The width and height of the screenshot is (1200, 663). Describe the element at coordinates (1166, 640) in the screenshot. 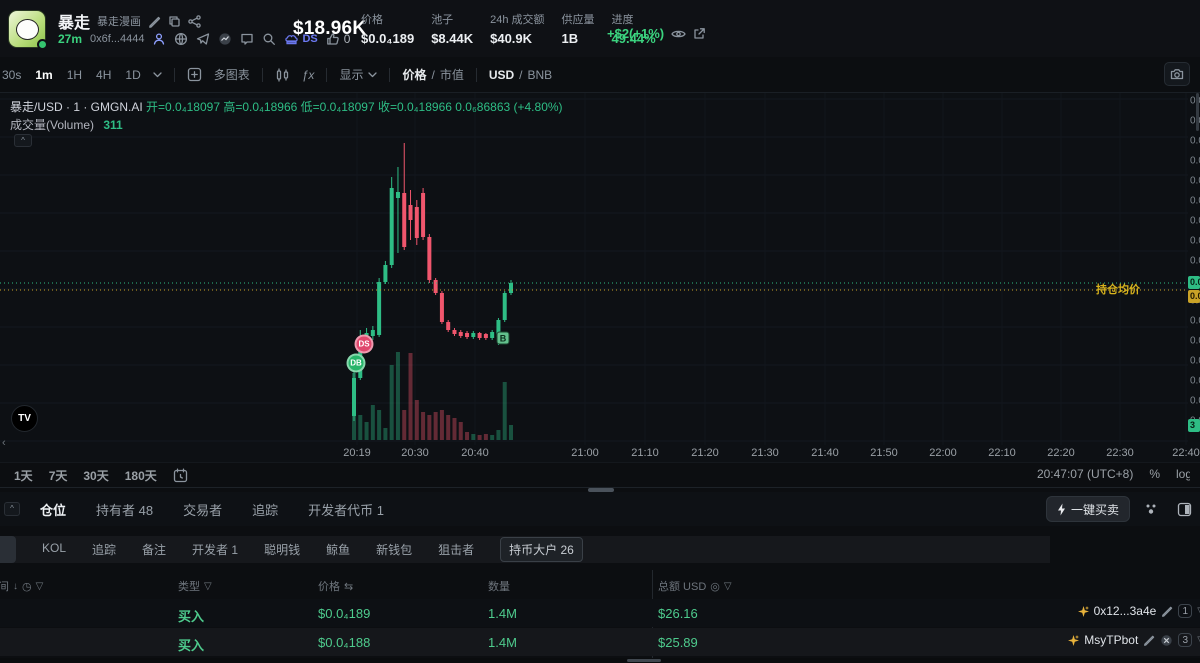

I see `blocked-bot-icon` at that location.